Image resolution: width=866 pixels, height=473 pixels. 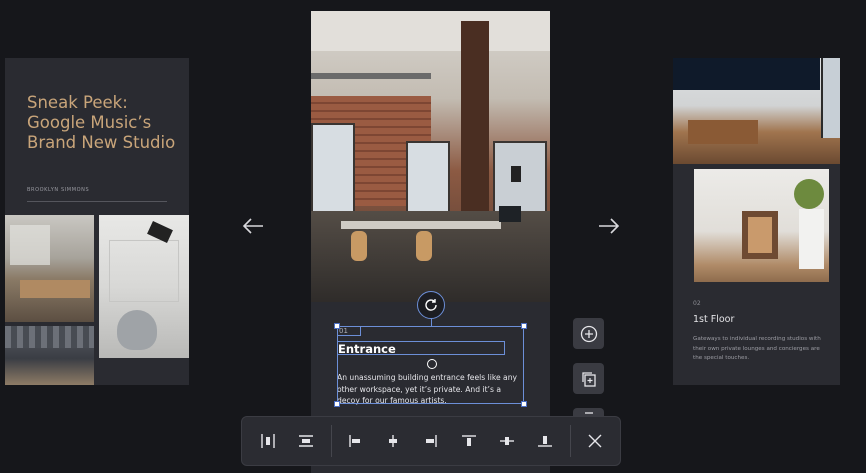 I want to click on close-icon, so click(x=595, y=441).